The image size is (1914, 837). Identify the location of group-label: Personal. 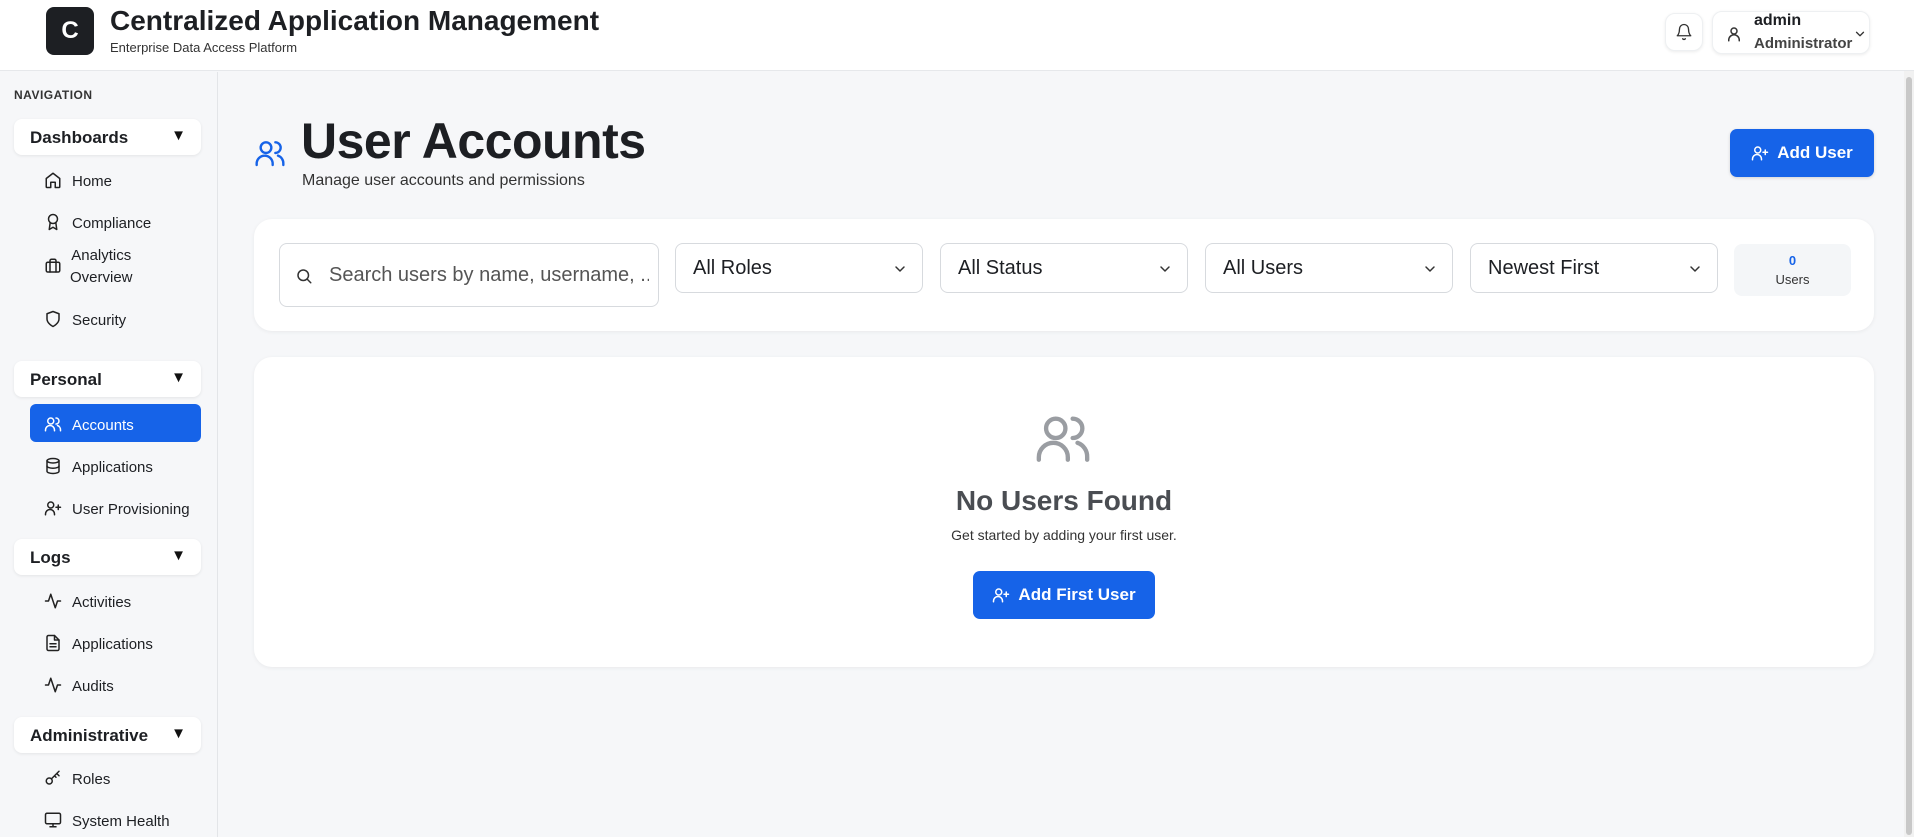
(66, 379).